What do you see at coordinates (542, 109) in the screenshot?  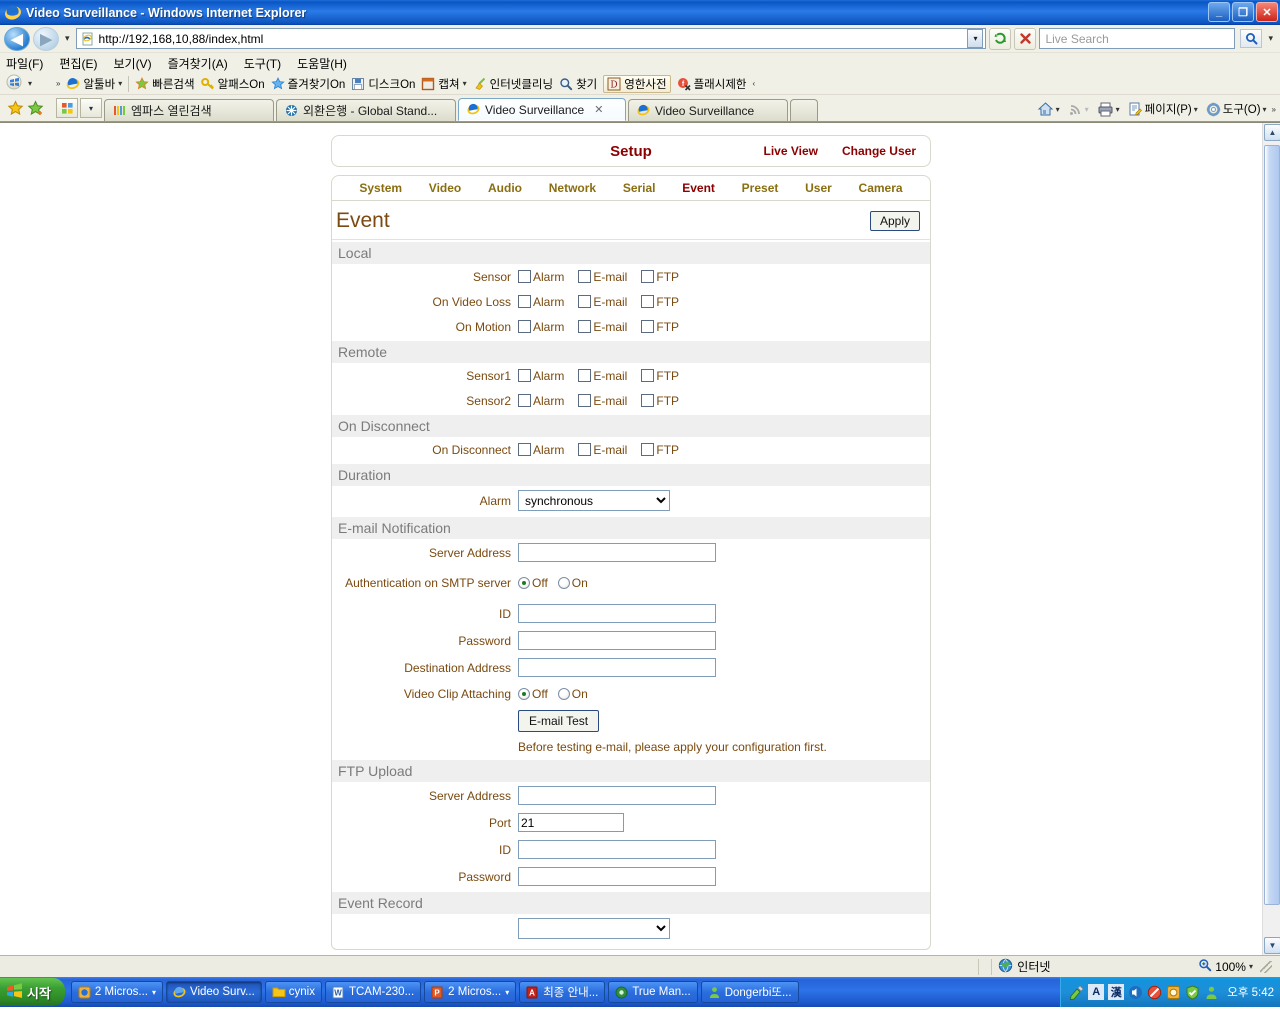 I see `browser-tab-video-surveillance-active: Video Surveillance ✕` at bounding box center [542, 109].